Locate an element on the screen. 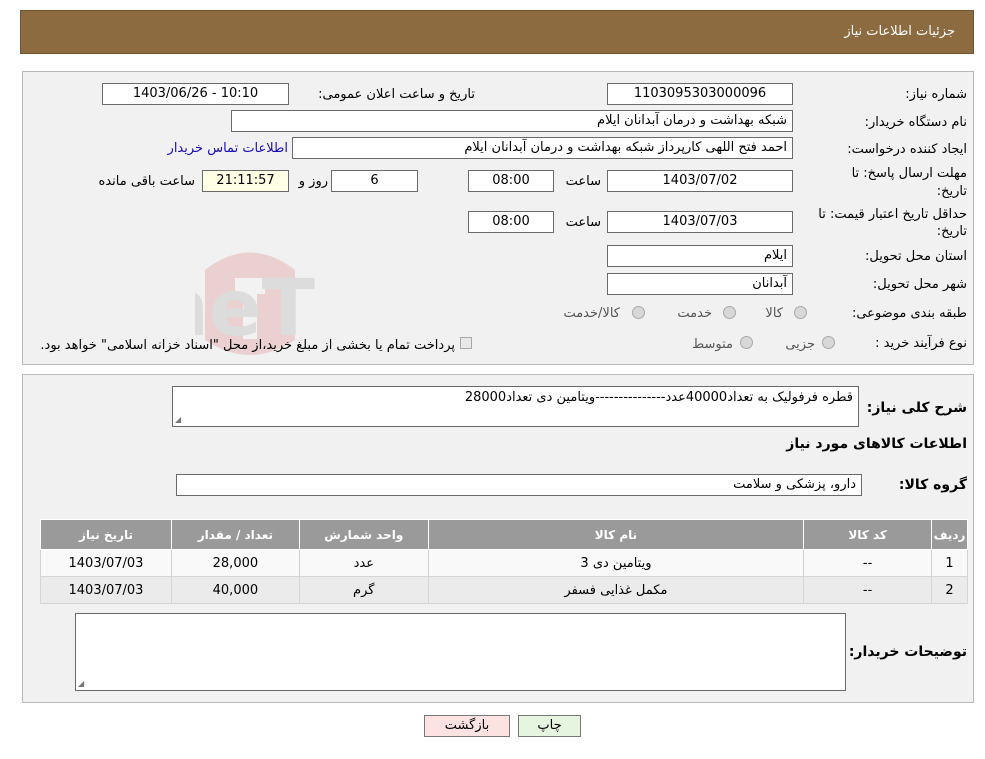  col-item-code: کد کالا is located at coordinates (868, 534).